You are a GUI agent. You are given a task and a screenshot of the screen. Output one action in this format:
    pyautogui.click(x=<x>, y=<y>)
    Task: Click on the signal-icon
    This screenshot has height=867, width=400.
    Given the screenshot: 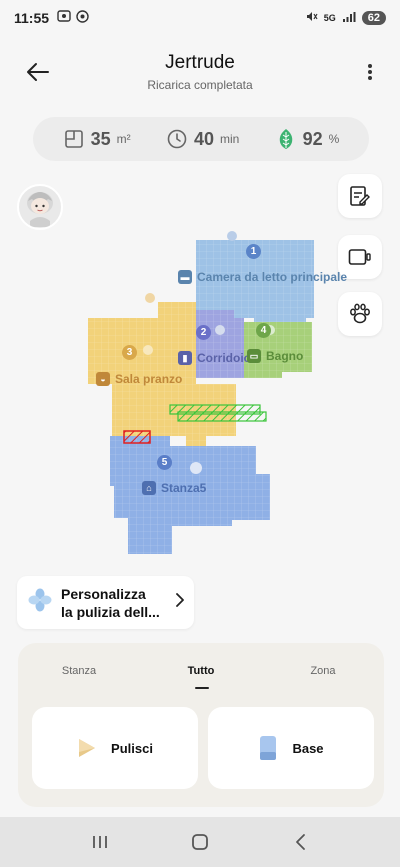 What is the action you would take?
    pyautogui.click(x=349, y=18)
    